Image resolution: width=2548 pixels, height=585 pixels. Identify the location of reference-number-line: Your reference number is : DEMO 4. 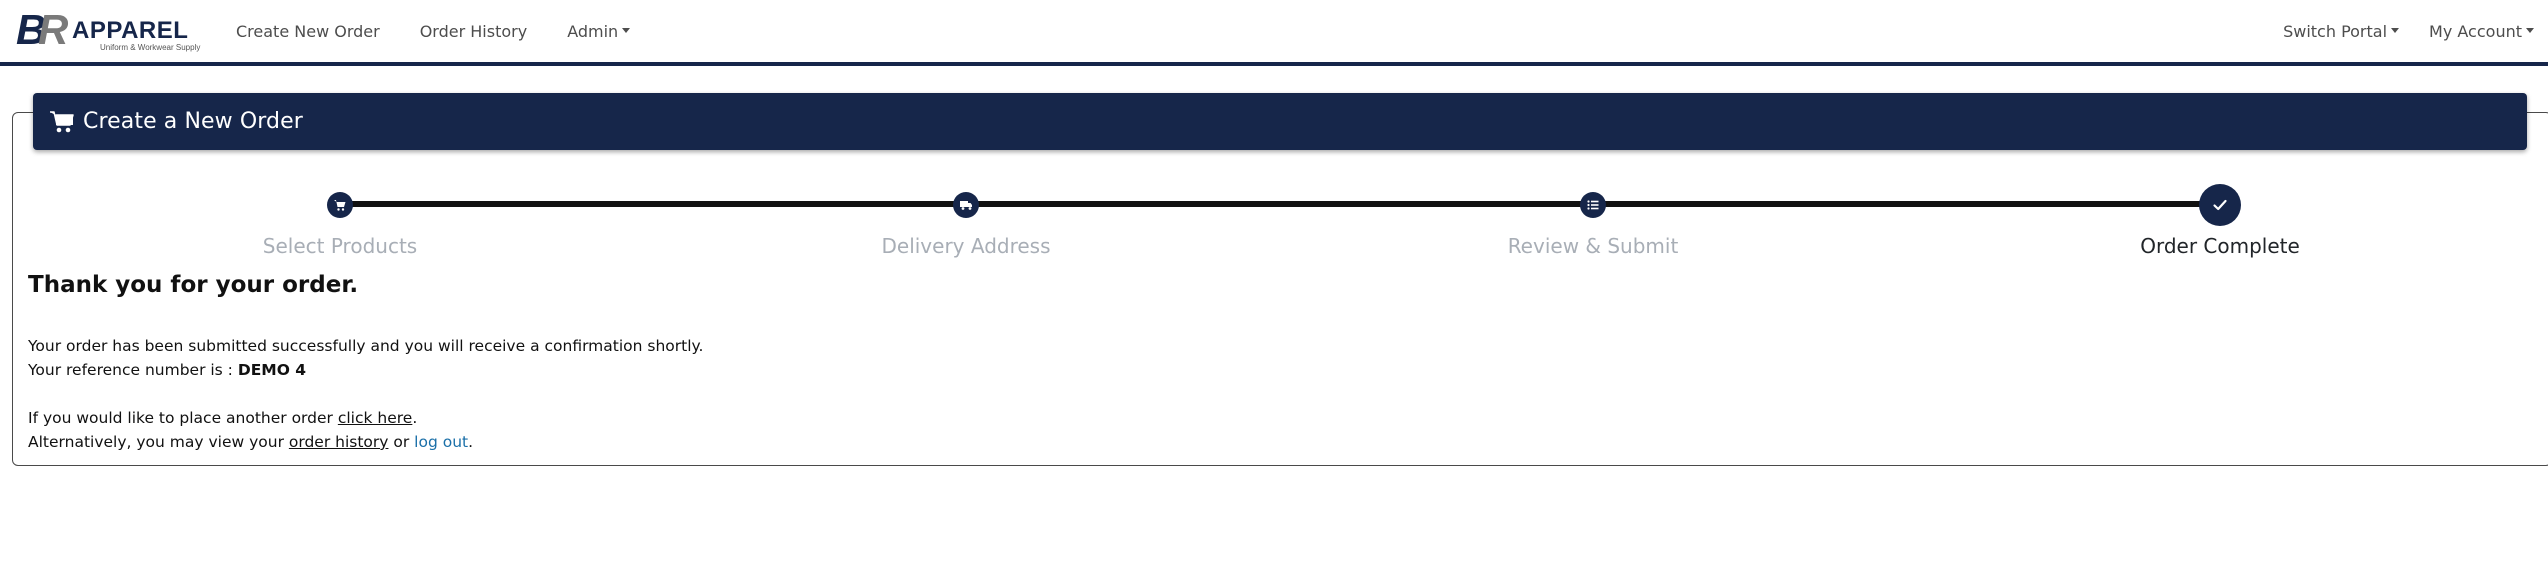
(167, 370).